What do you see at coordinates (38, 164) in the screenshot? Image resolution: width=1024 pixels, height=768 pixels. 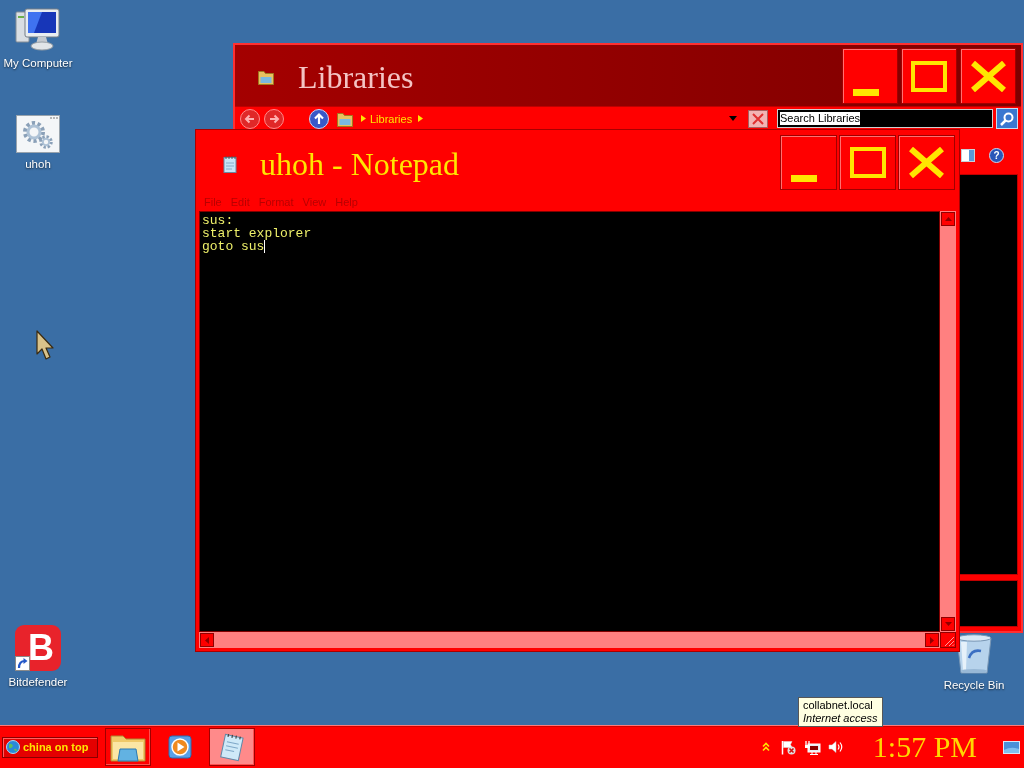 I see `icon-label: uhoh` at bounding box center [38, 164].